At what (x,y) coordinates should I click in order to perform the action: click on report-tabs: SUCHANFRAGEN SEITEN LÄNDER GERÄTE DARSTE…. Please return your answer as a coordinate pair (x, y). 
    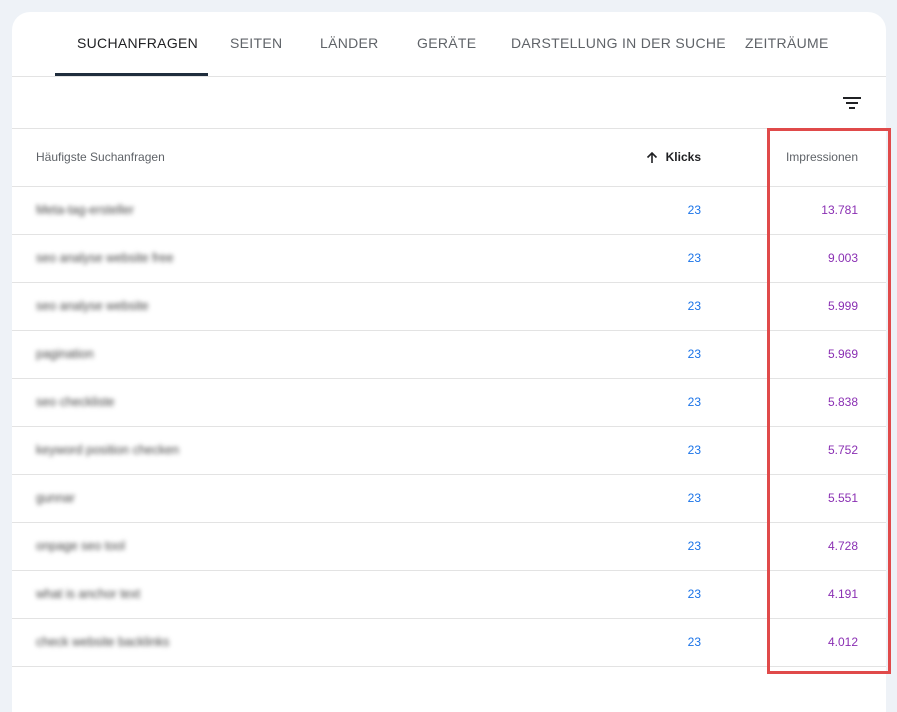
    Looking at the image, I should click on (449, 44).